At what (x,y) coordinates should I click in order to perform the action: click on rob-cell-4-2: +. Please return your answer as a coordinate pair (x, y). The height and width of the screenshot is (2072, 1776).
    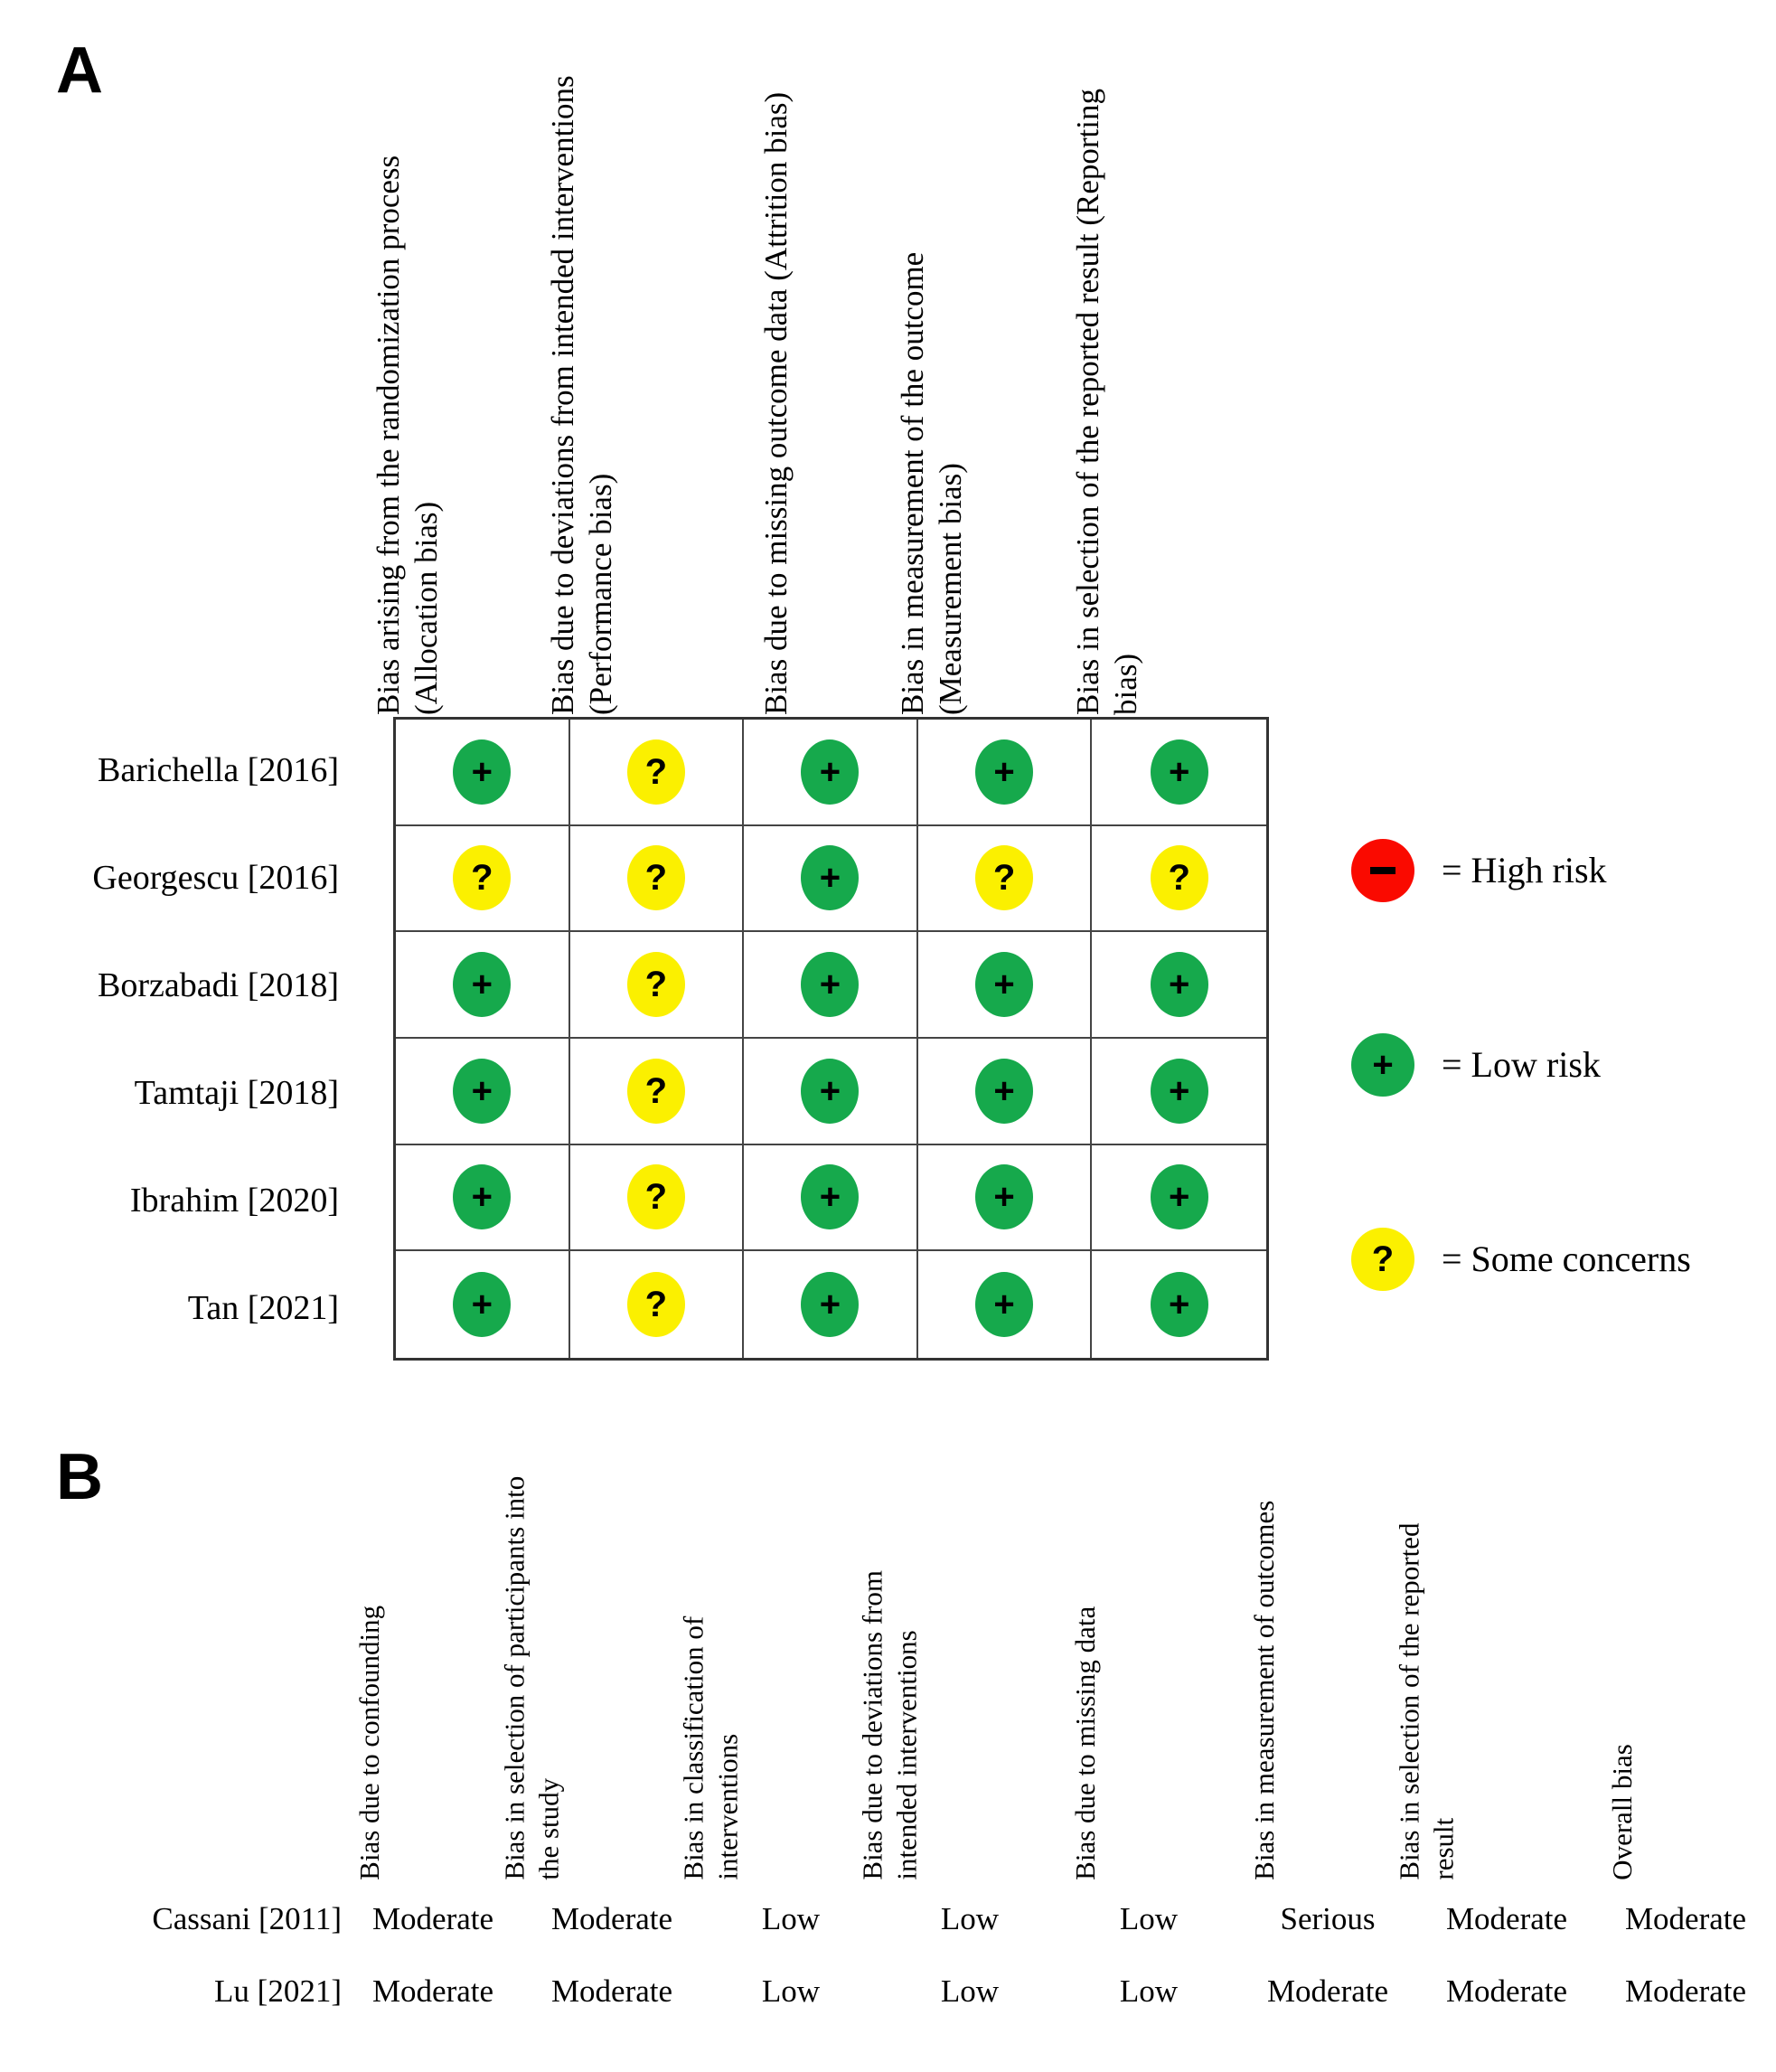
    Looking at the image, I should click on (831, 1198).